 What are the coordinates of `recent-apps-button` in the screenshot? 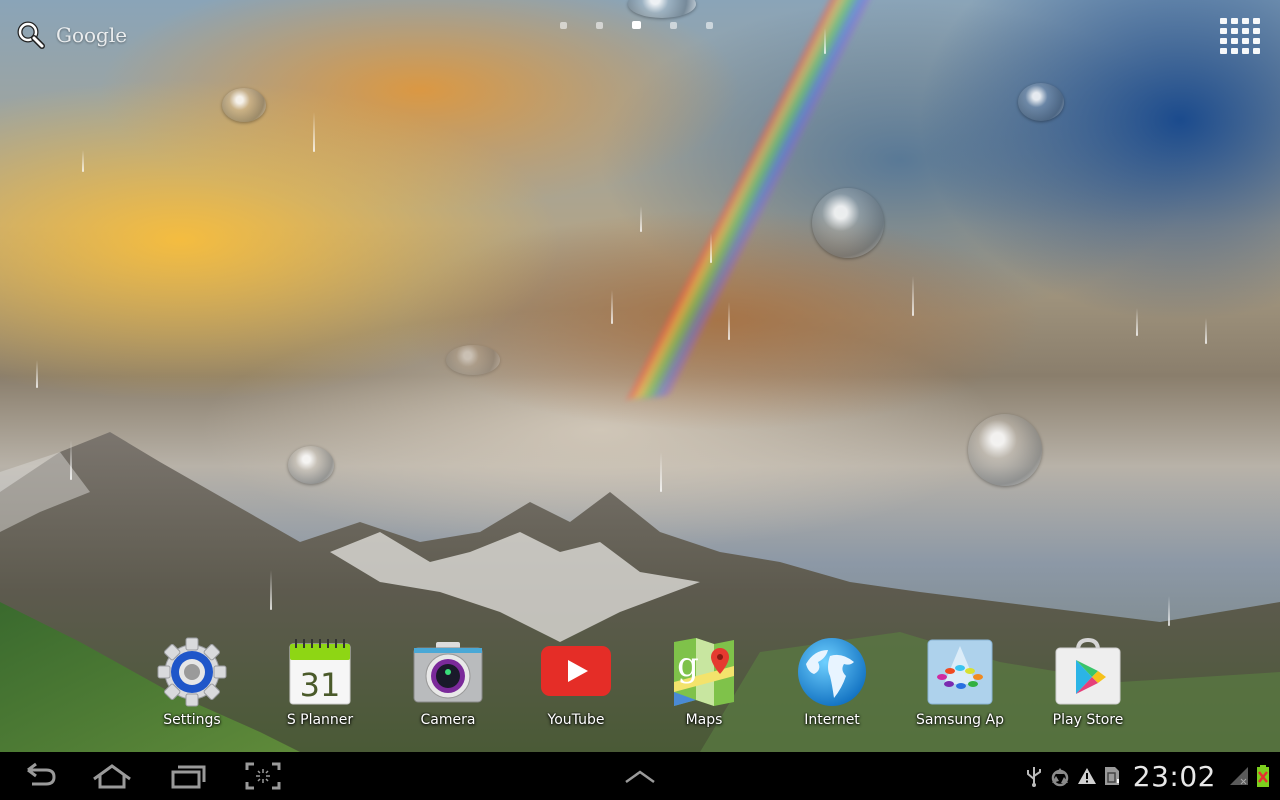 It's located at (188, 776).